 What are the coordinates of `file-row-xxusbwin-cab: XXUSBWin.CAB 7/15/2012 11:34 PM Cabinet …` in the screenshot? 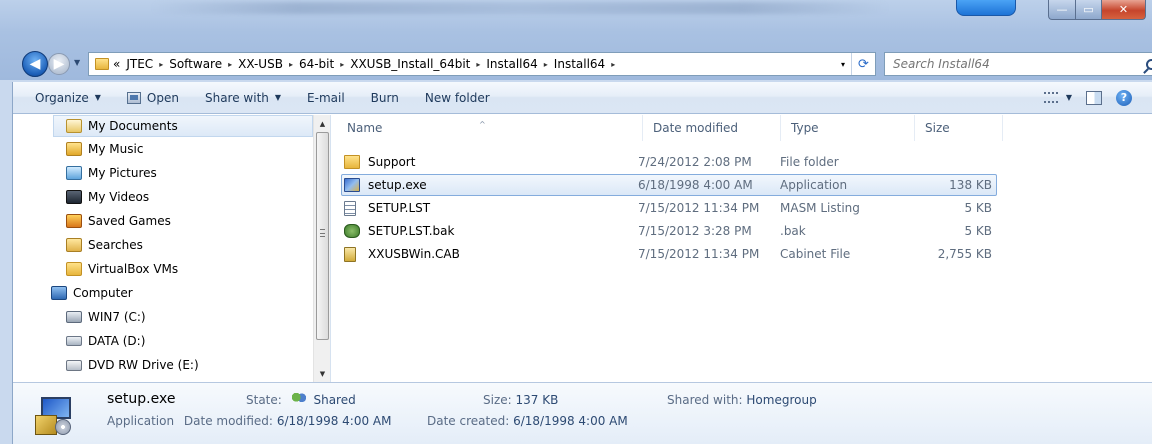 It's located at (669, 254).